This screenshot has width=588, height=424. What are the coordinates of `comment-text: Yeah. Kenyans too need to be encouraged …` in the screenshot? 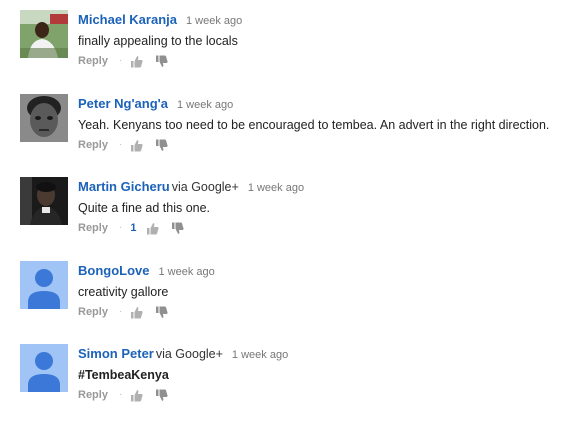 It's located at (314, 125).